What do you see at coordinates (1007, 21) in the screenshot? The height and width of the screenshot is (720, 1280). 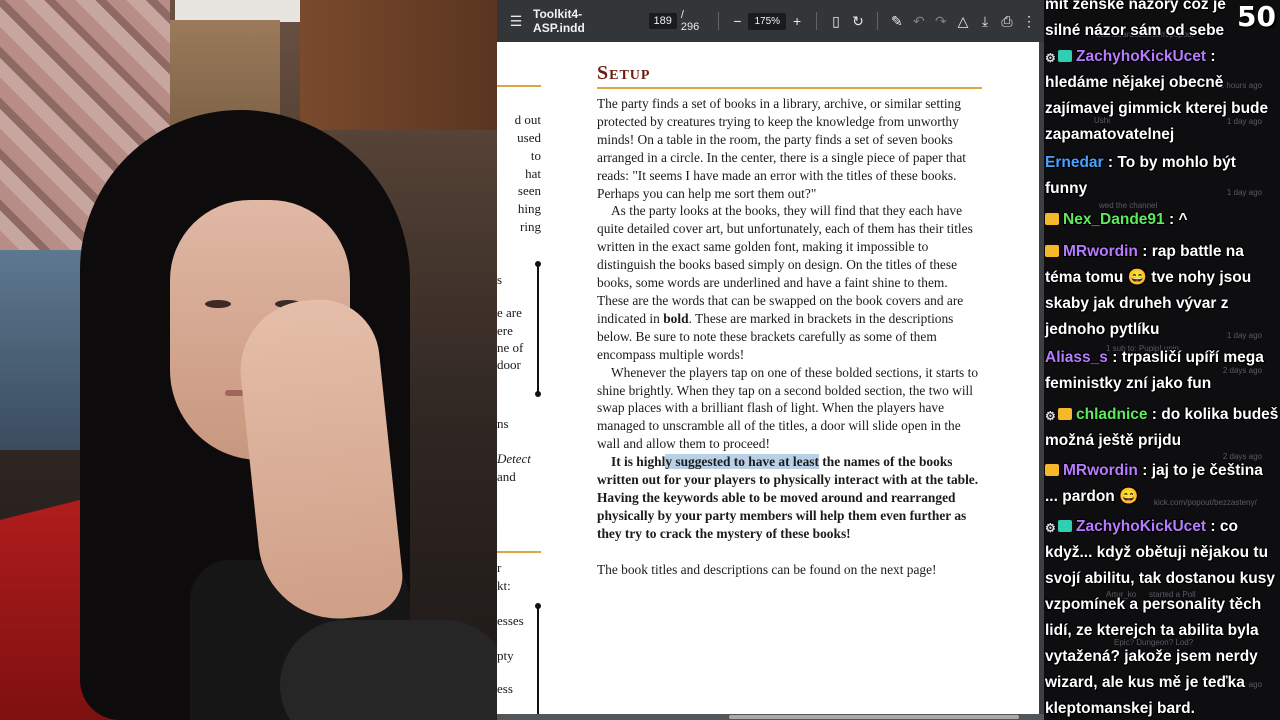 I see `print-icon: ⎙` at bounding box center [1007, 21].